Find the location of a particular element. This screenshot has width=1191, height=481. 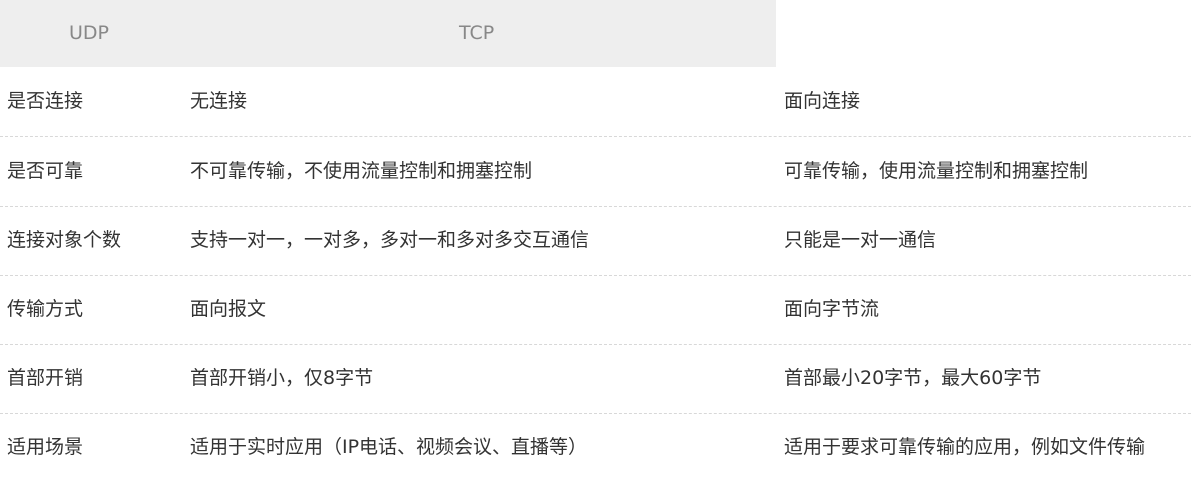

row-udp-value: 面向报文 is located at coordinates (228, 309).